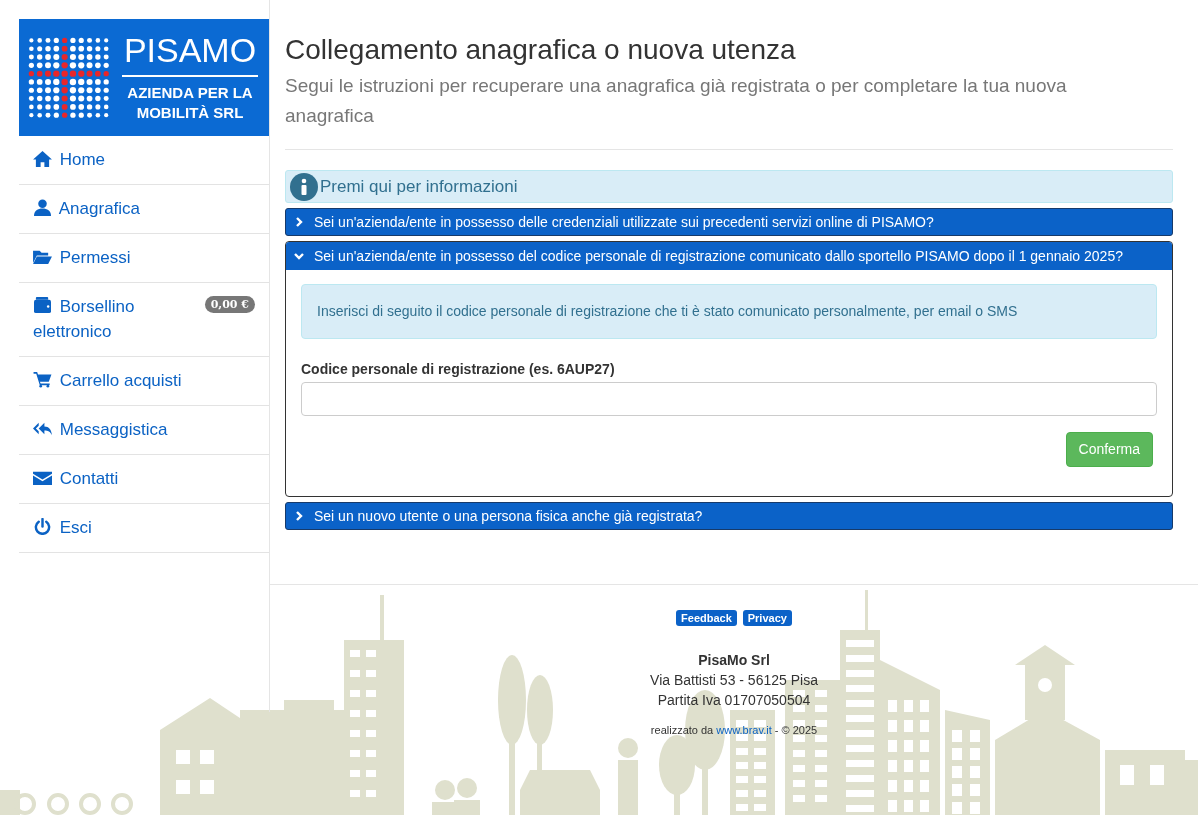 This screenshot has width=1198, height=815. Describe the element at coordinates (729, 399) in the screenshot. I see `code-input-field` at that location.